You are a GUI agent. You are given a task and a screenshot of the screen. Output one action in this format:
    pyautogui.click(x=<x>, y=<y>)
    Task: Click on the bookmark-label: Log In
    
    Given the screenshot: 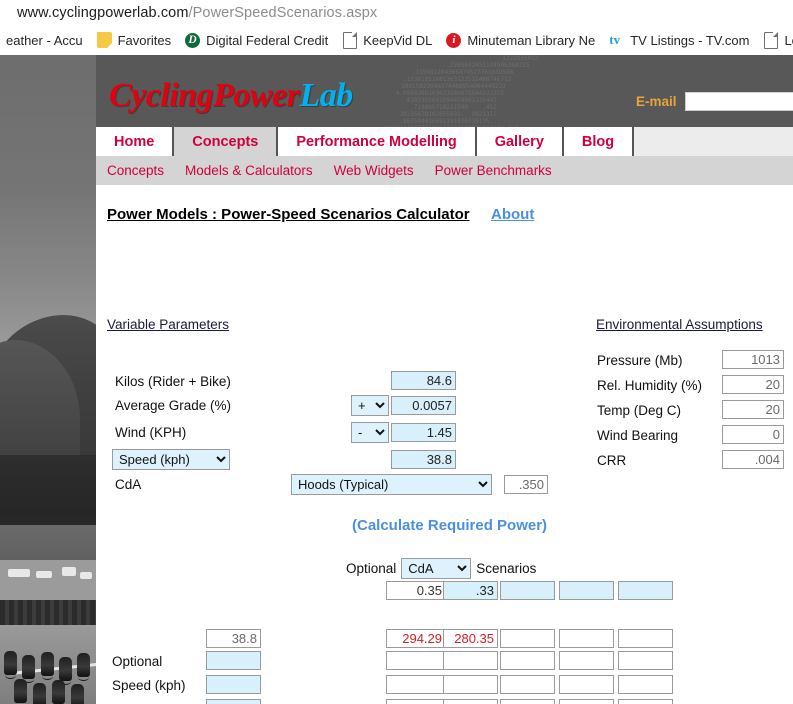 What is the action you would take?
    pyautogui.click(x=788, y=40)
    